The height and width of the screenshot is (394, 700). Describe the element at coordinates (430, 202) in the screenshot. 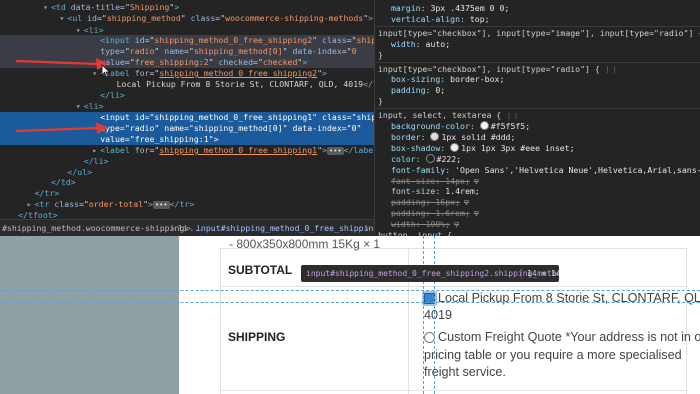

I see `css-declaration: padding: 16px; ▽` at that location.